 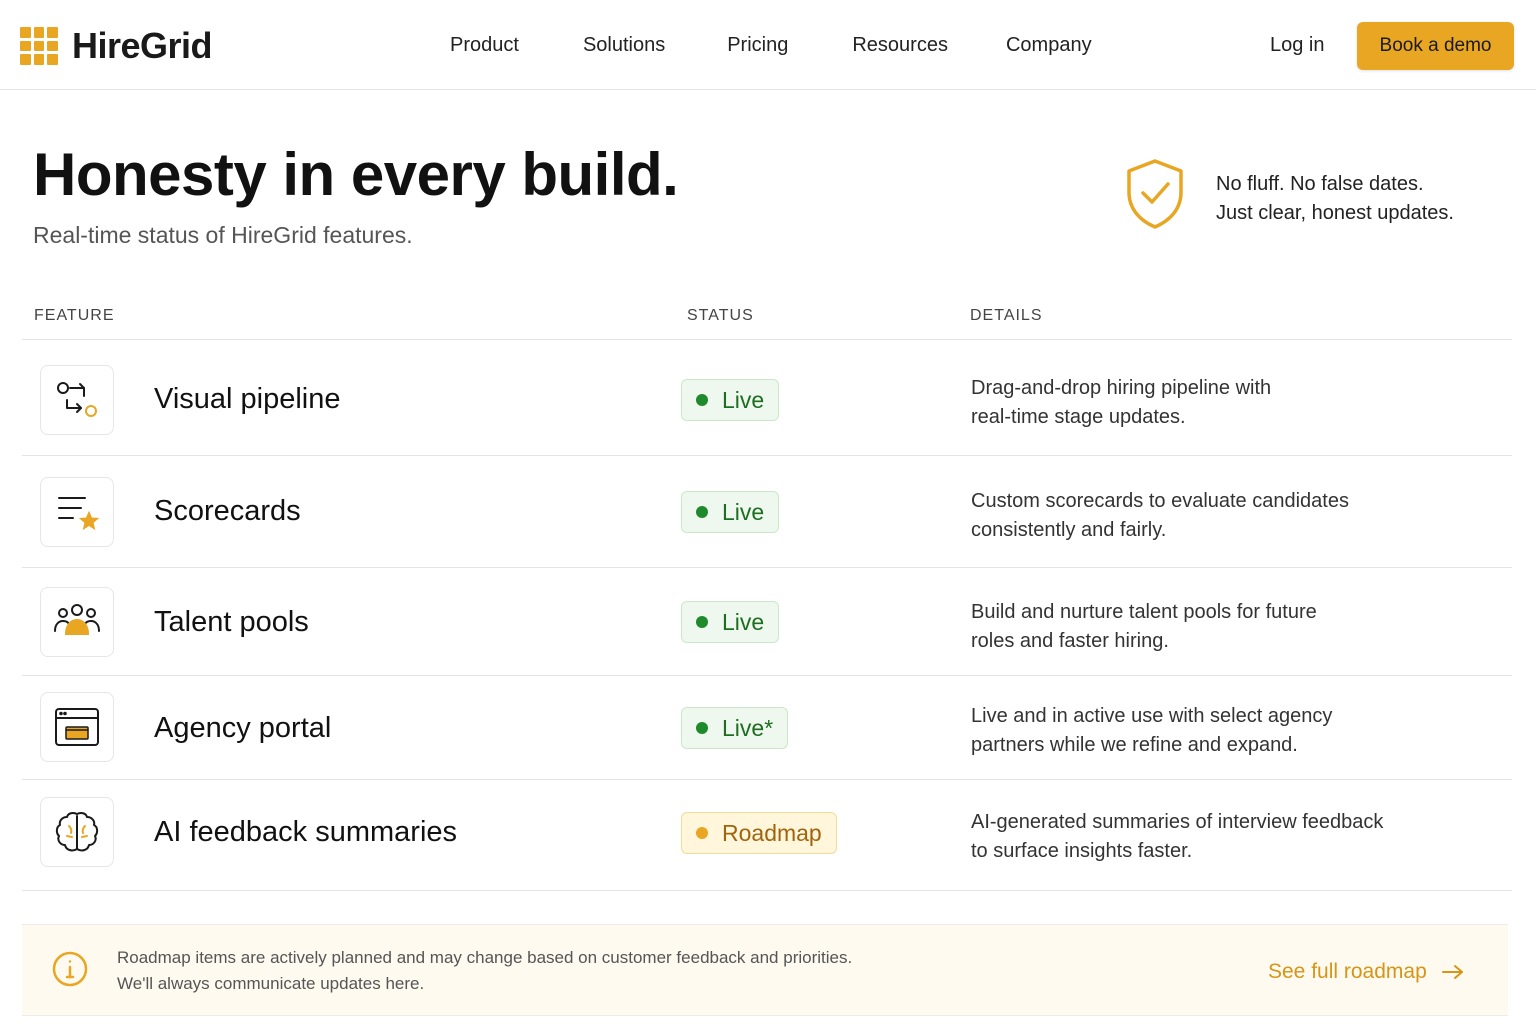 What do you see at coordinates (247, 399) in the screenshot?
I see `feature-name: Visual pipeline` at bounding box center [247, 399].